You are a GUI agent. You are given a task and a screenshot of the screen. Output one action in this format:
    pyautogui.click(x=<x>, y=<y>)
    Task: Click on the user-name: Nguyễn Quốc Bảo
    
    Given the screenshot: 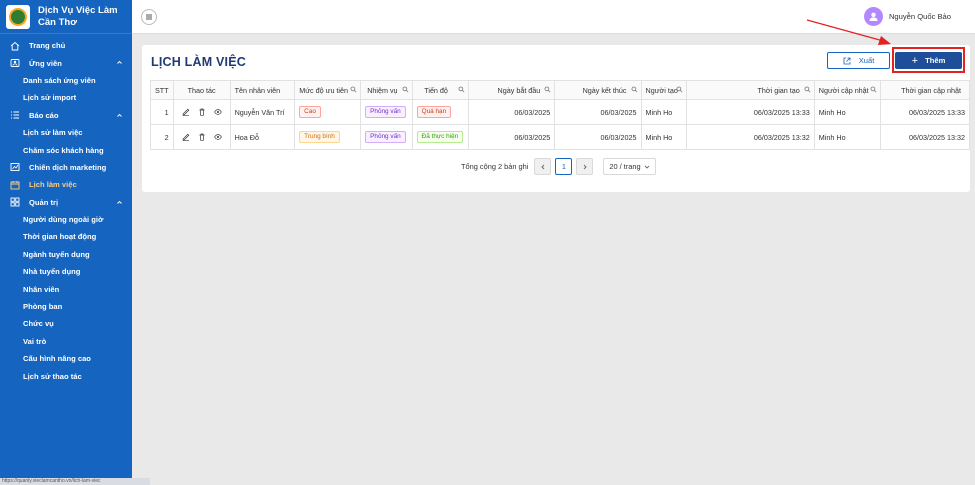 What is the action you would take?
    pyautogui.click(x=919, y=16)
    